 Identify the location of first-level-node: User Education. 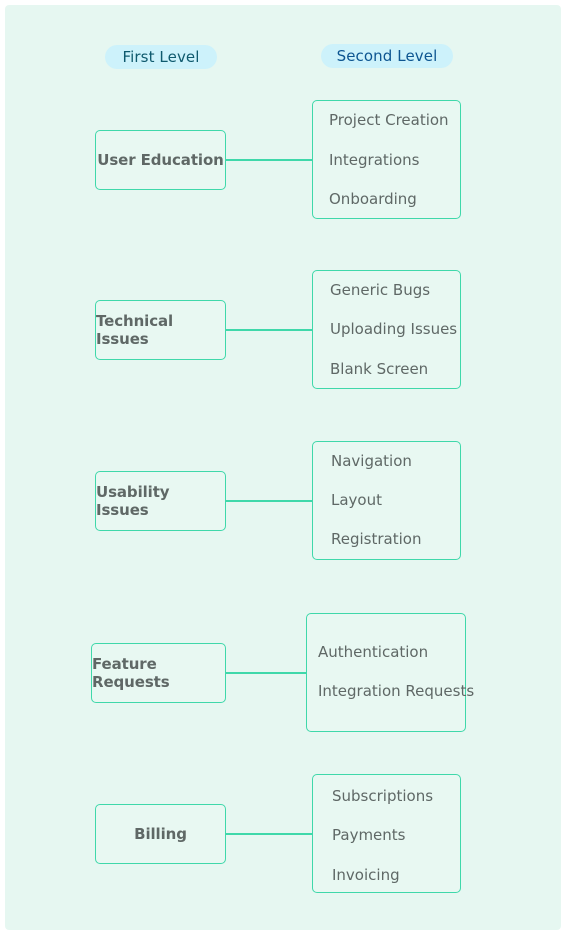
(160, 160).